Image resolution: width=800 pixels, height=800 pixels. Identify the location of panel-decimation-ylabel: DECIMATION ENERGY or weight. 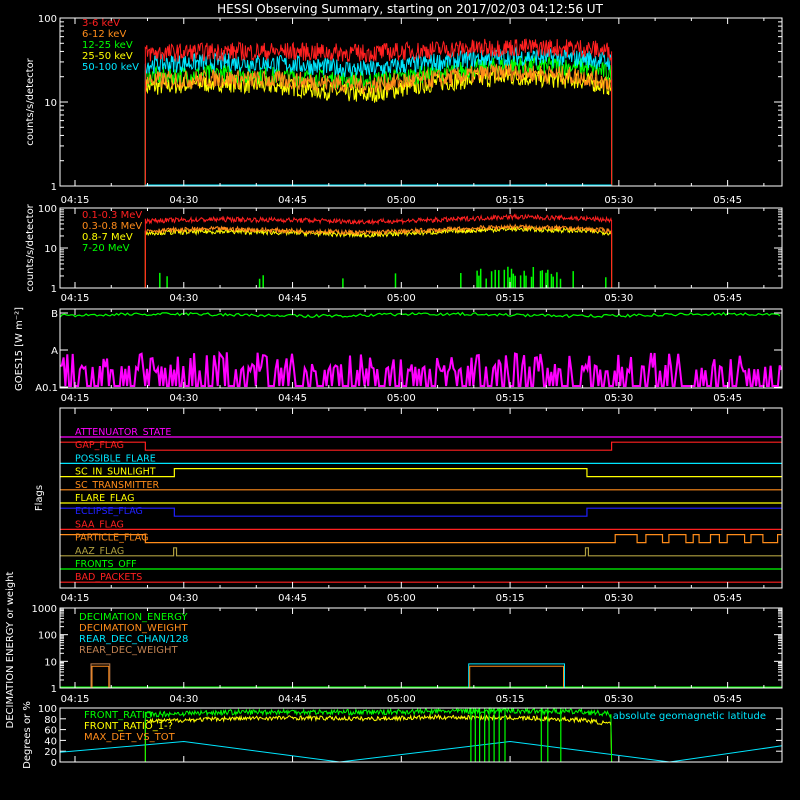
(10, 649).